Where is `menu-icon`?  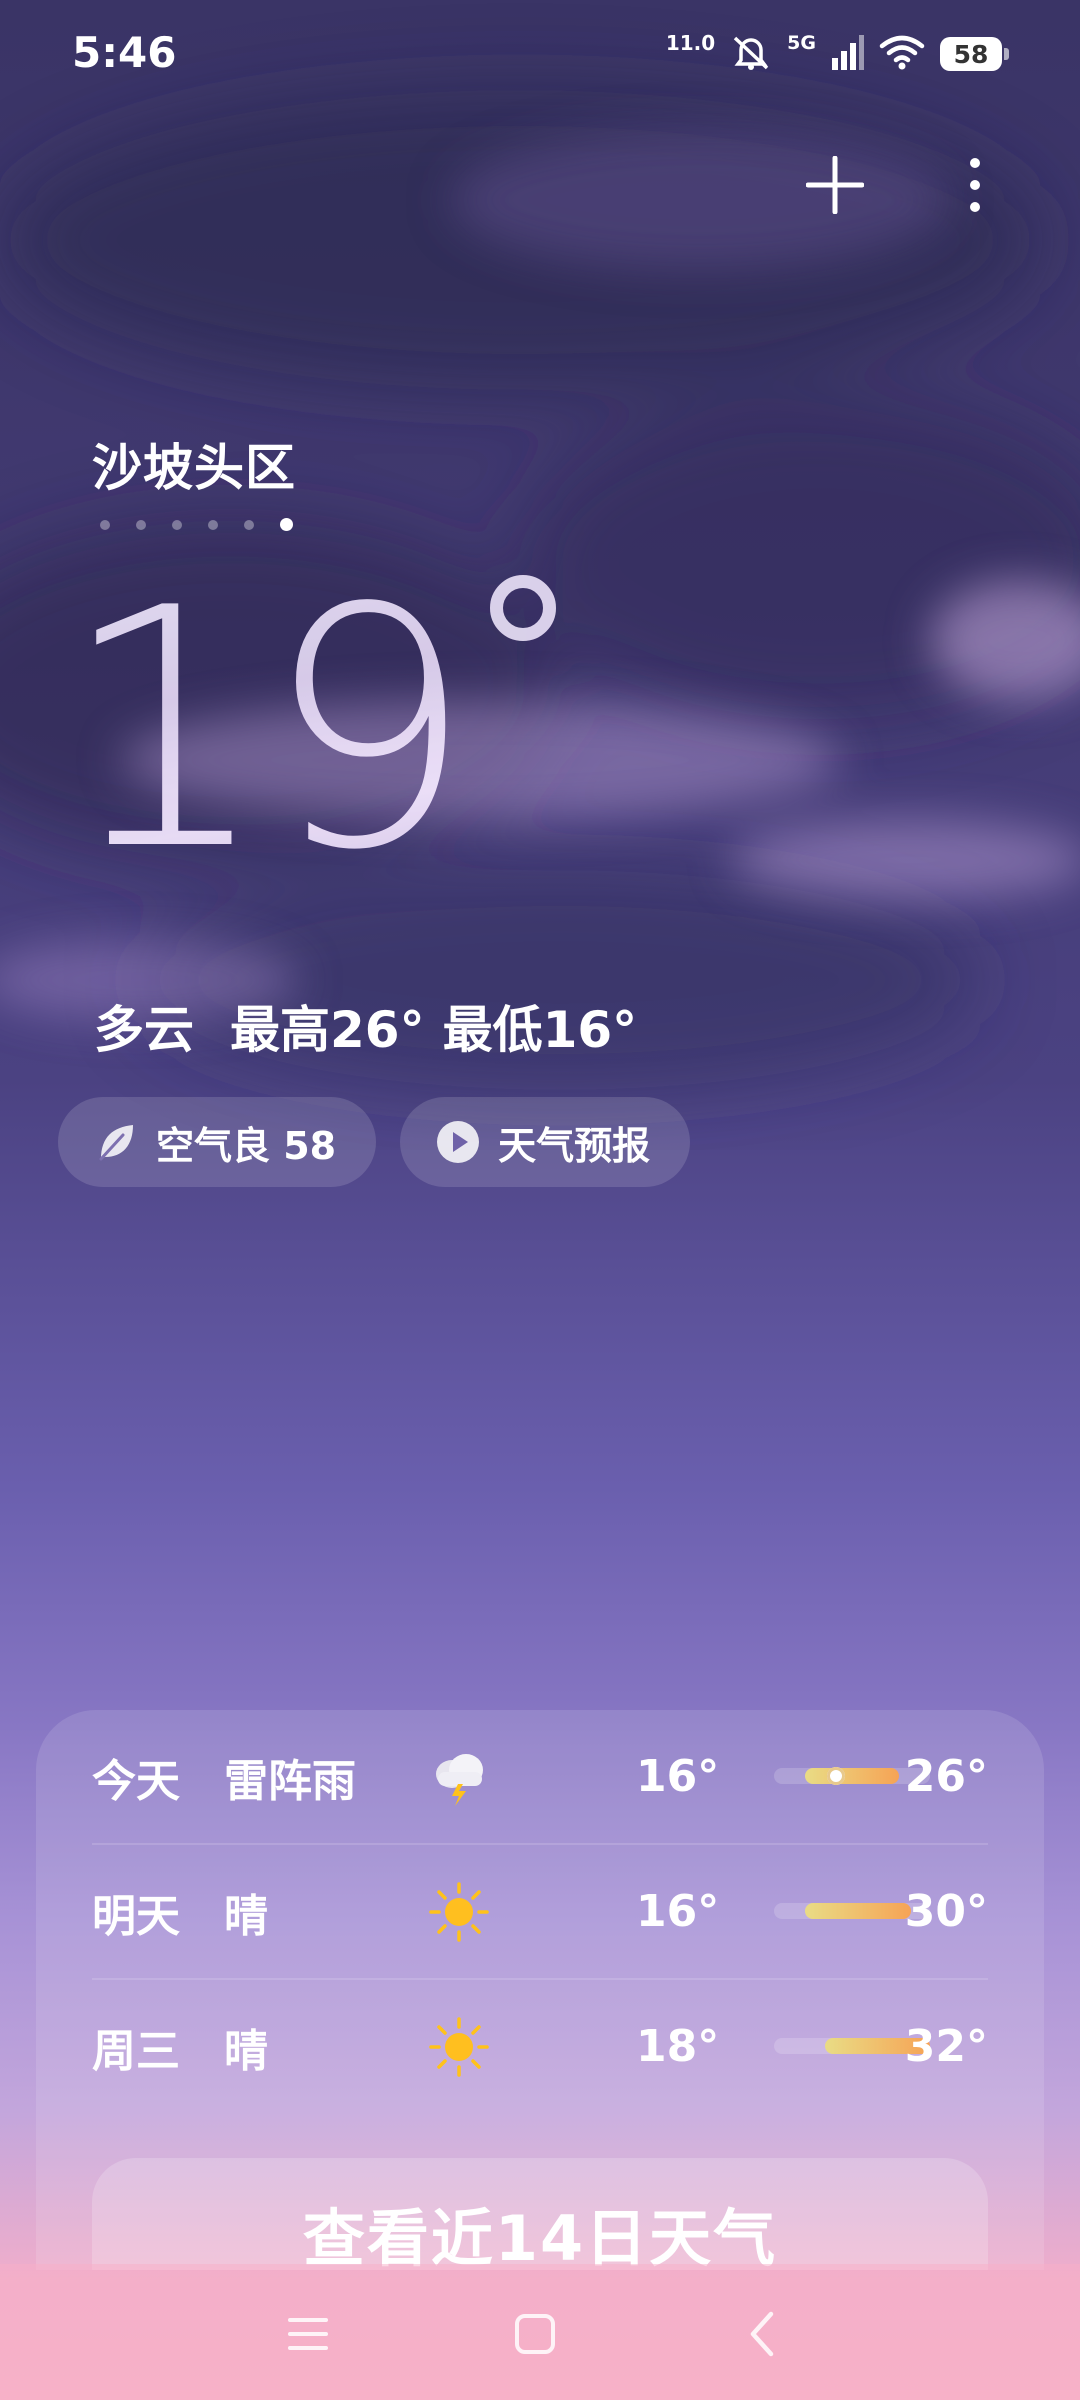 menu-icon is located at coordinates (308, 2334).